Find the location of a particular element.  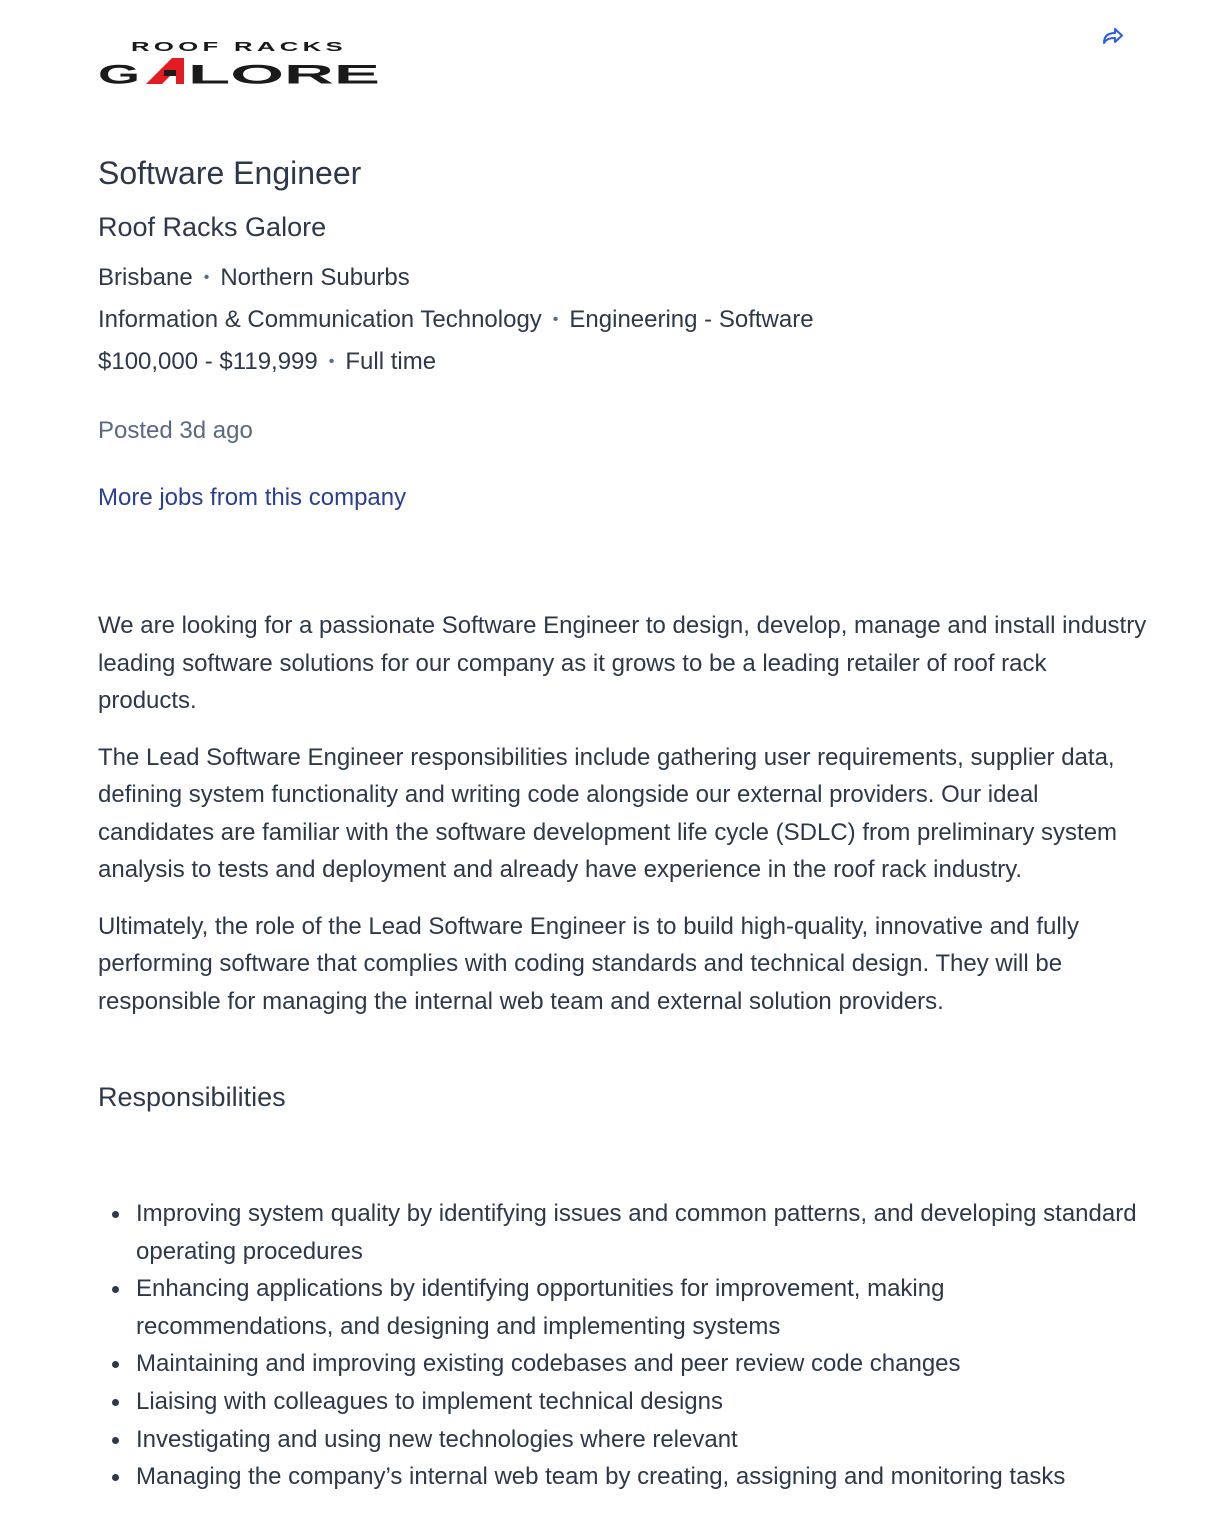

job-salary-worktype: $100,000 - $119,999 • Full time is located at coordinates (267, 362).